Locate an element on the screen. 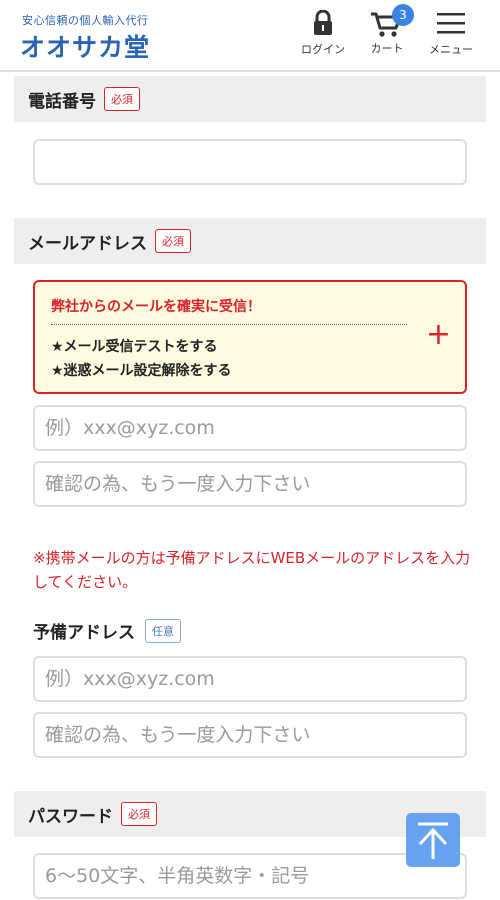  password-input is located at coordinates (250, 876).